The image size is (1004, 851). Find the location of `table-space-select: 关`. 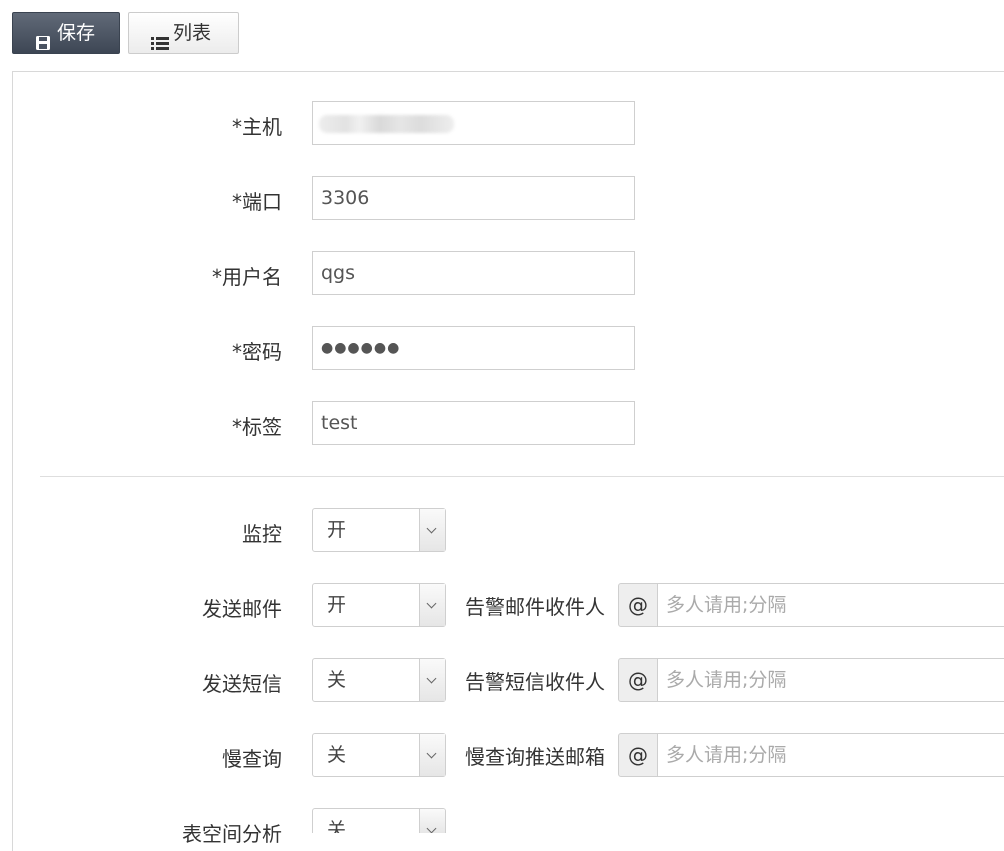

table-space-select: 关 is located at coordinates (379, 820).